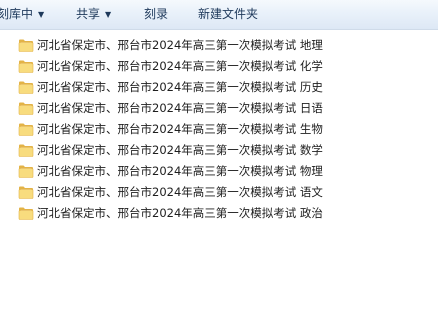 The image size is (438, 325). I want to click on share-button: 共享 ▼, so click(93, 14).